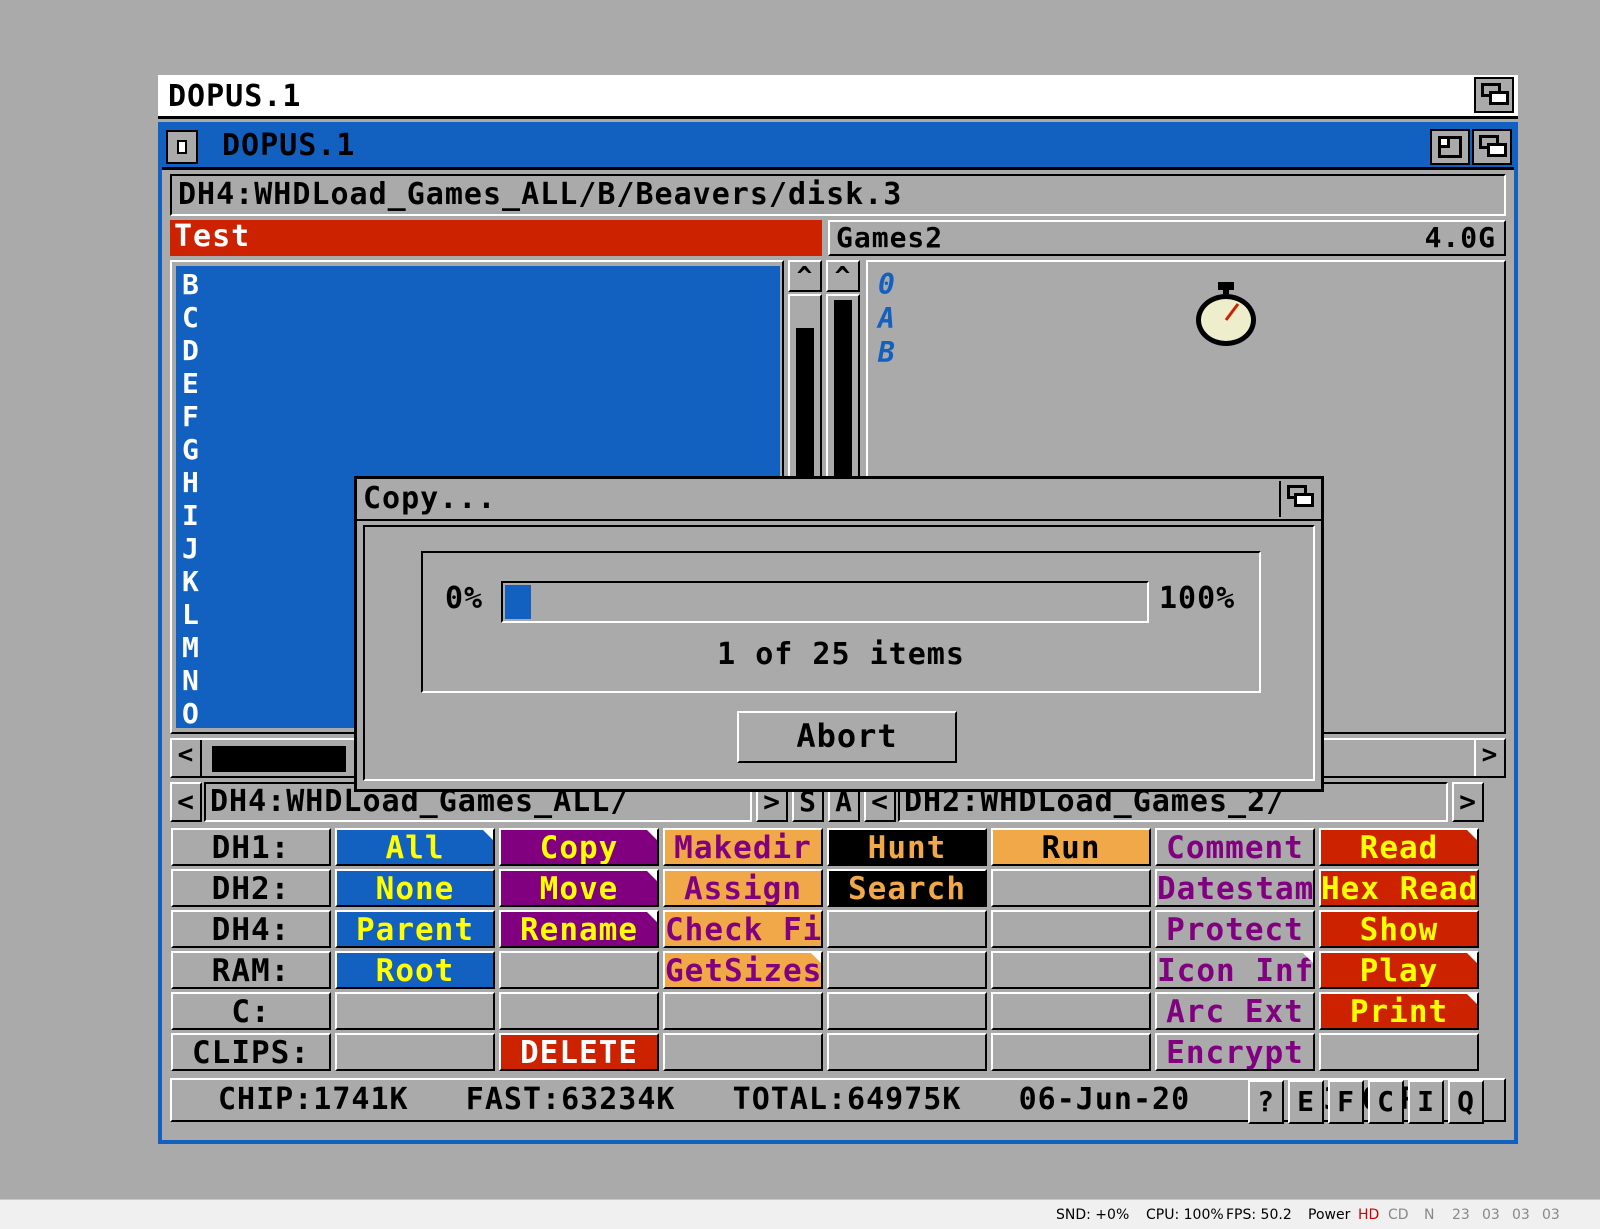 This screenshot has width=1600, height=1229. What do you see at coordinates (1071, 847) in the screenshot?
I see `run-button: Run` at bounding box center [1071, 847].